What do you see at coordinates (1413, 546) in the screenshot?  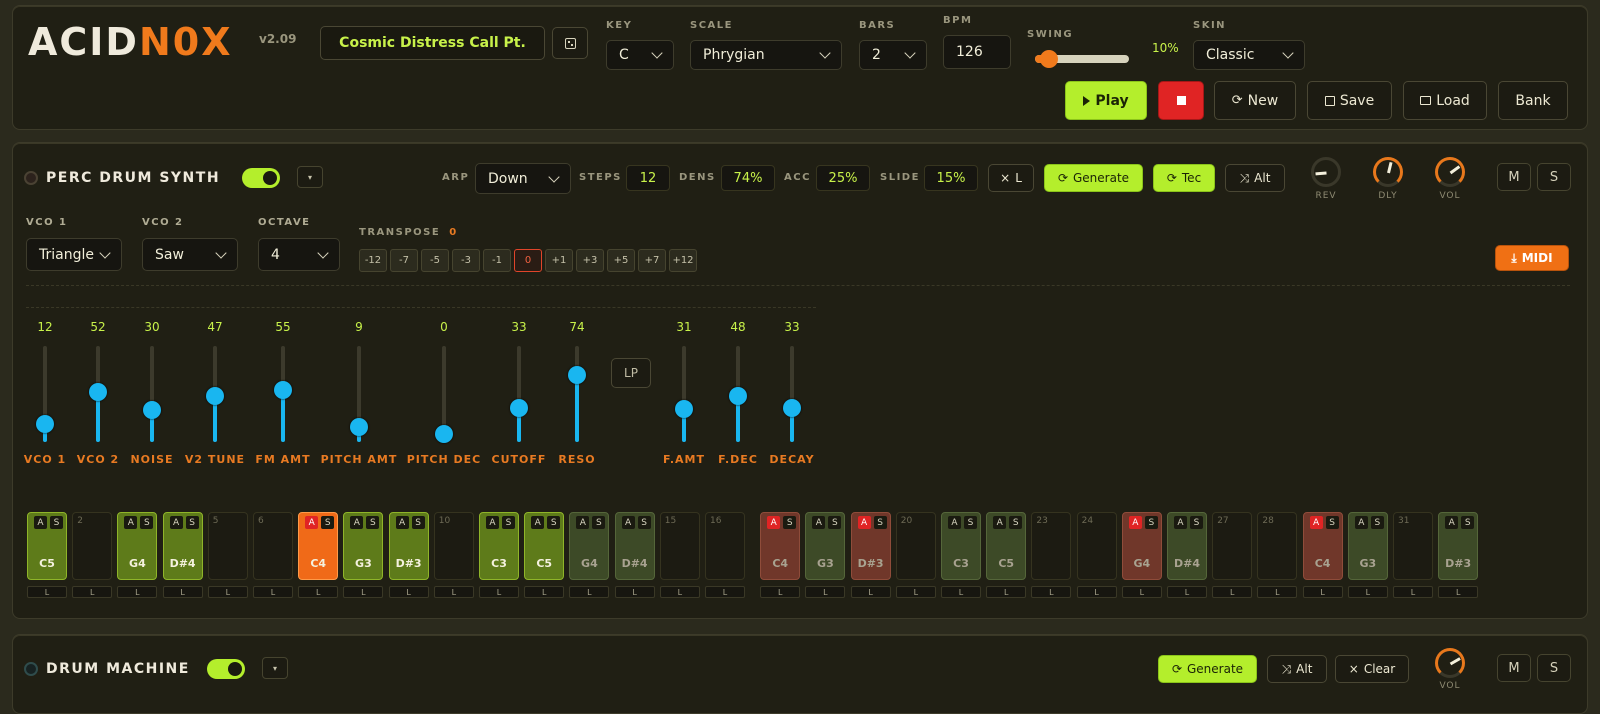 I see `sequencer-step: 31` at bounding box center [1413, 546].